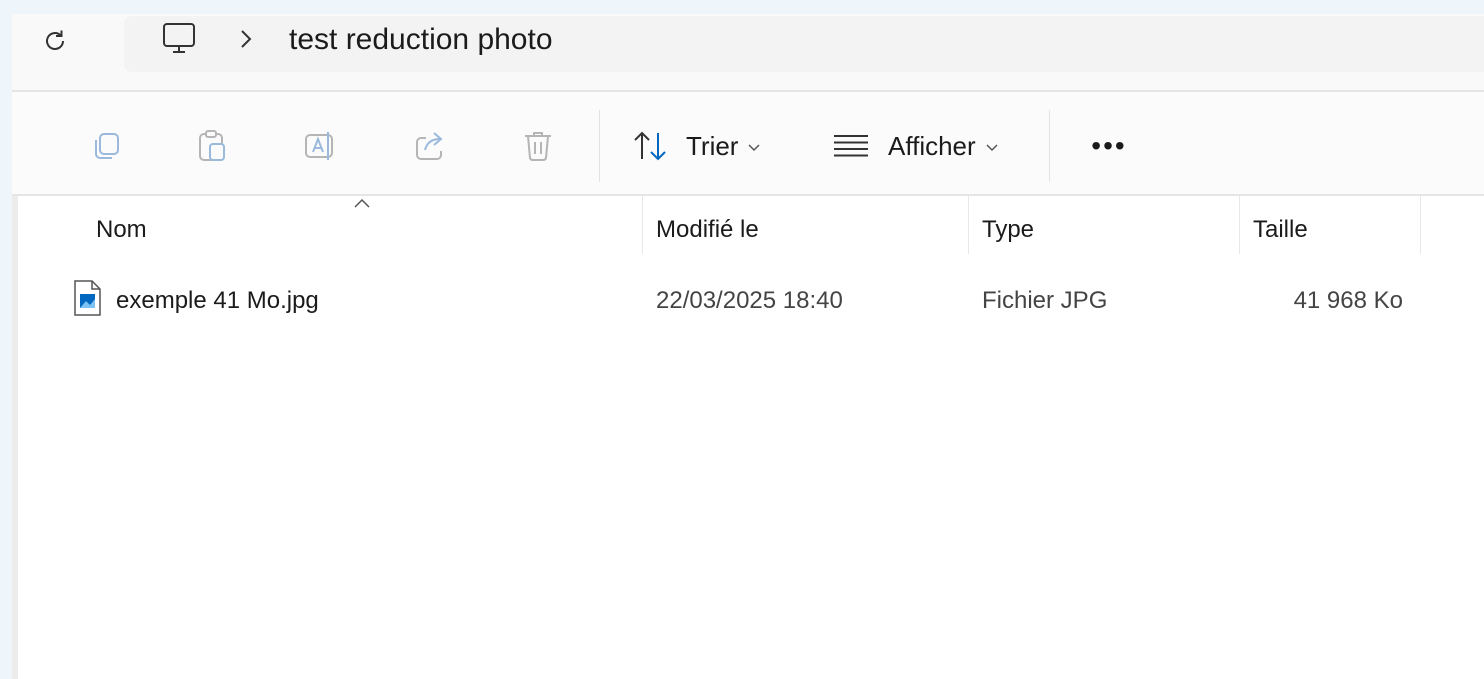 Image resolution: width=1484 pixels, height=679 pixels. I want to click on sort-ascending-indicator, so click(362, 203).